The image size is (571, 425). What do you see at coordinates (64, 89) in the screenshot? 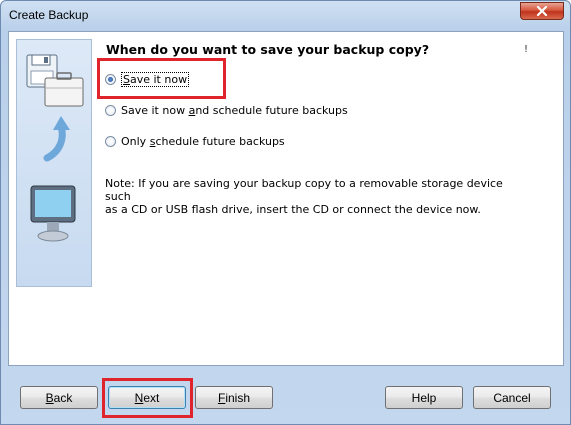
I see `briefcase-icon` at bounding box center [64, 89].